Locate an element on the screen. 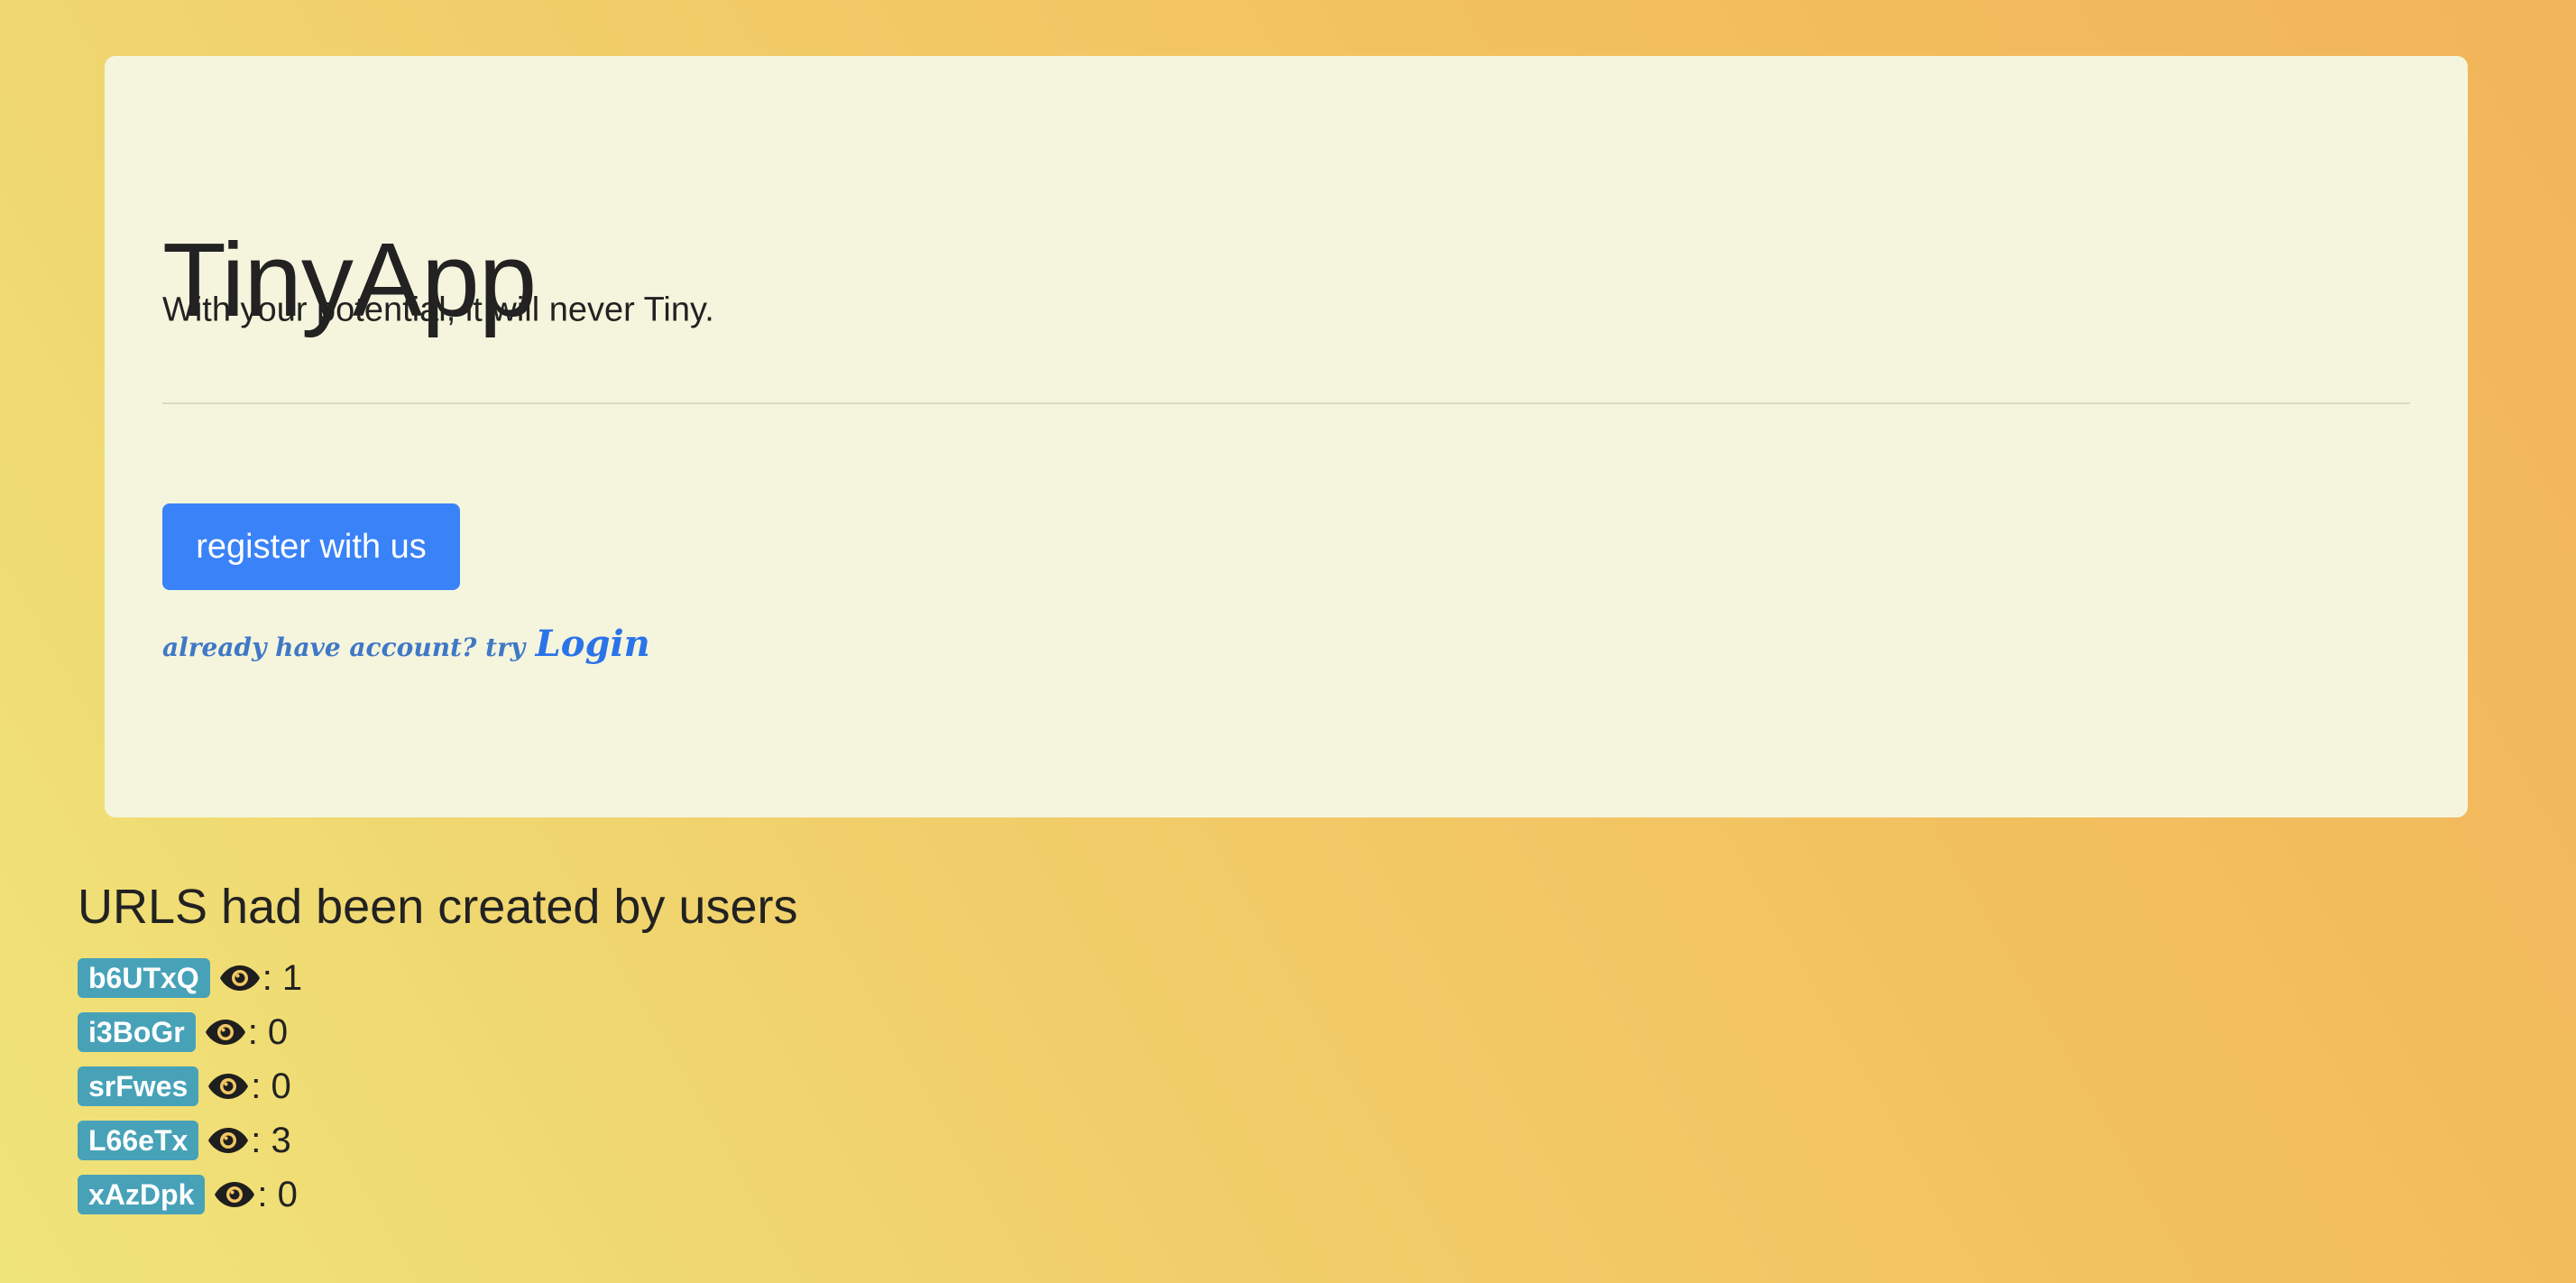 Image resolution: width=2576 pixels, height=1283 pixels. url-badge: L66eTx is located at coordinates (138, 1140).